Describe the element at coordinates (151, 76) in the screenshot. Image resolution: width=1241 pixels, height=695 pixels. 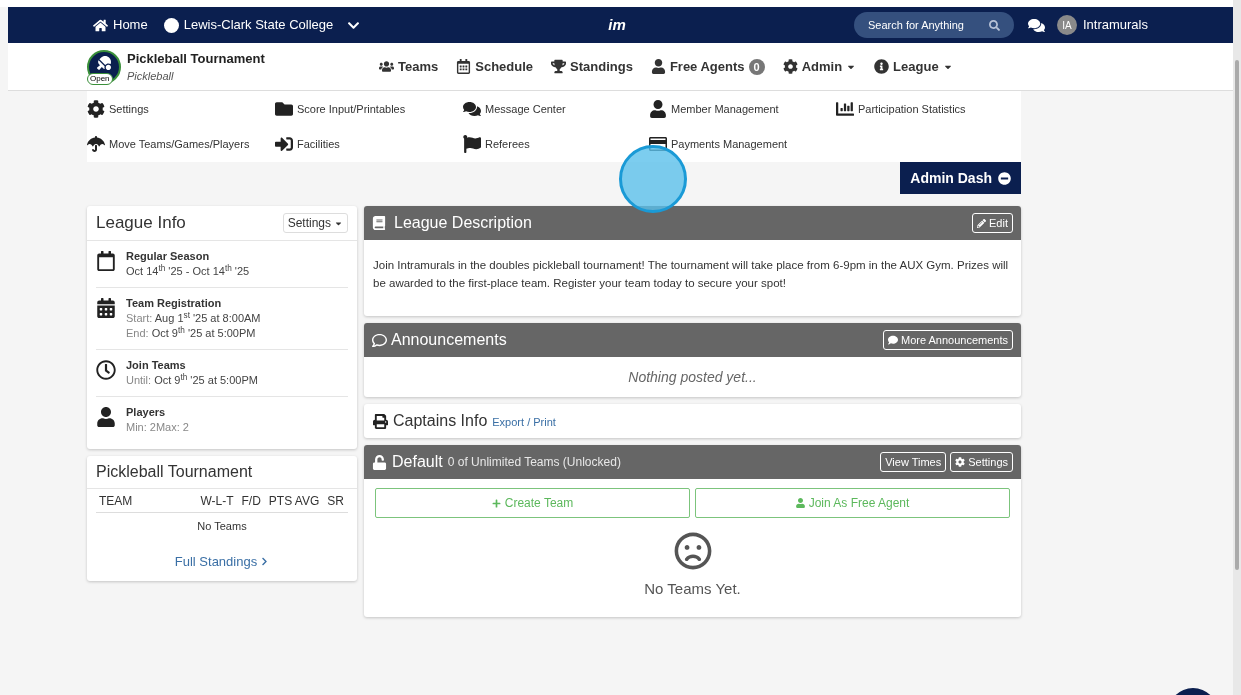
I see `sport-name: Pickleball` at that location.